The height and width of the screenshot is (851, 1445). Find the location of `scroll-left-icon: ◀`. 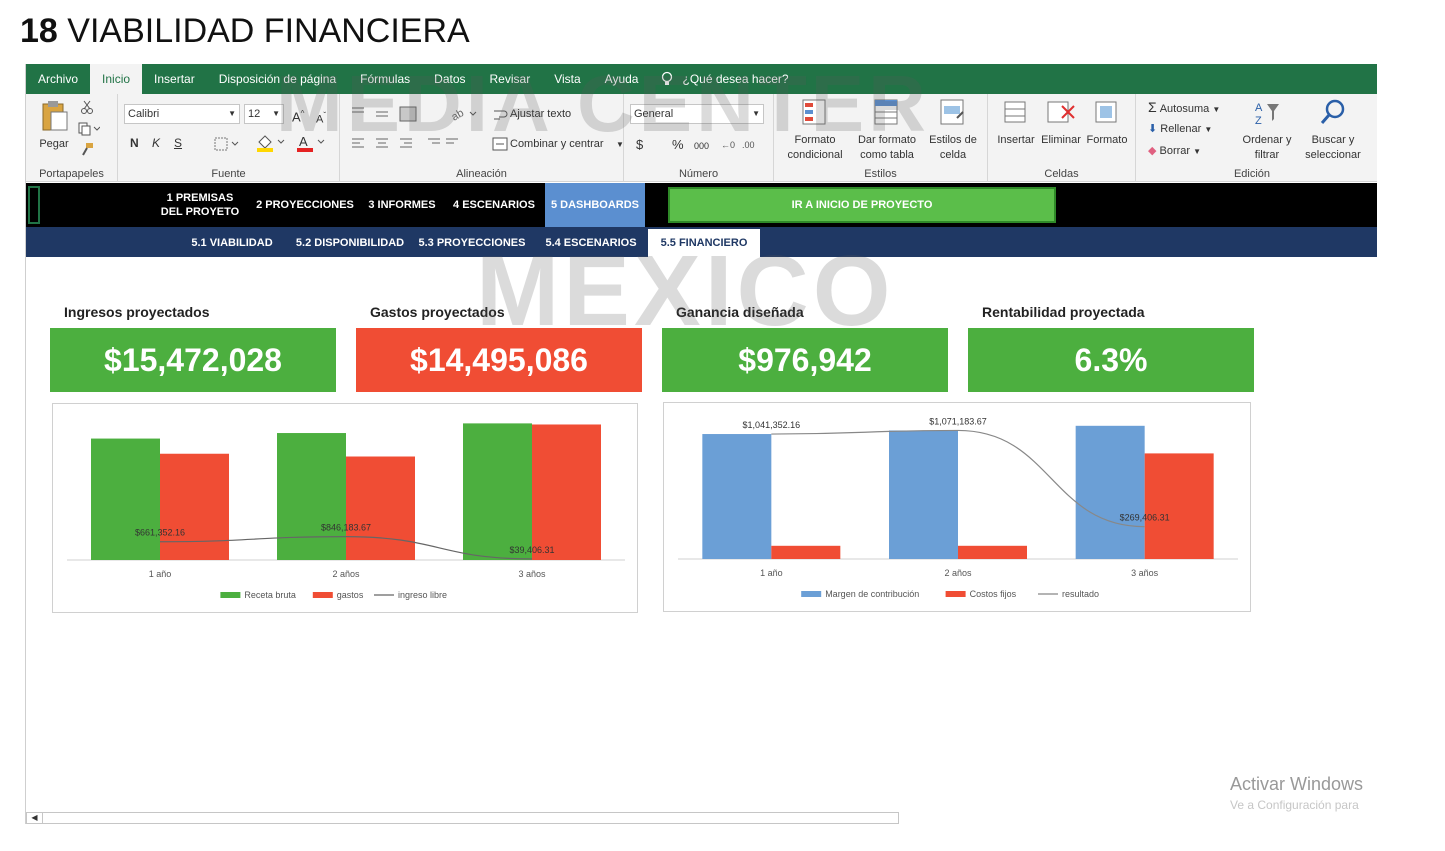

scroll-left-icon: ◀ is located at coordinates (35, 818).